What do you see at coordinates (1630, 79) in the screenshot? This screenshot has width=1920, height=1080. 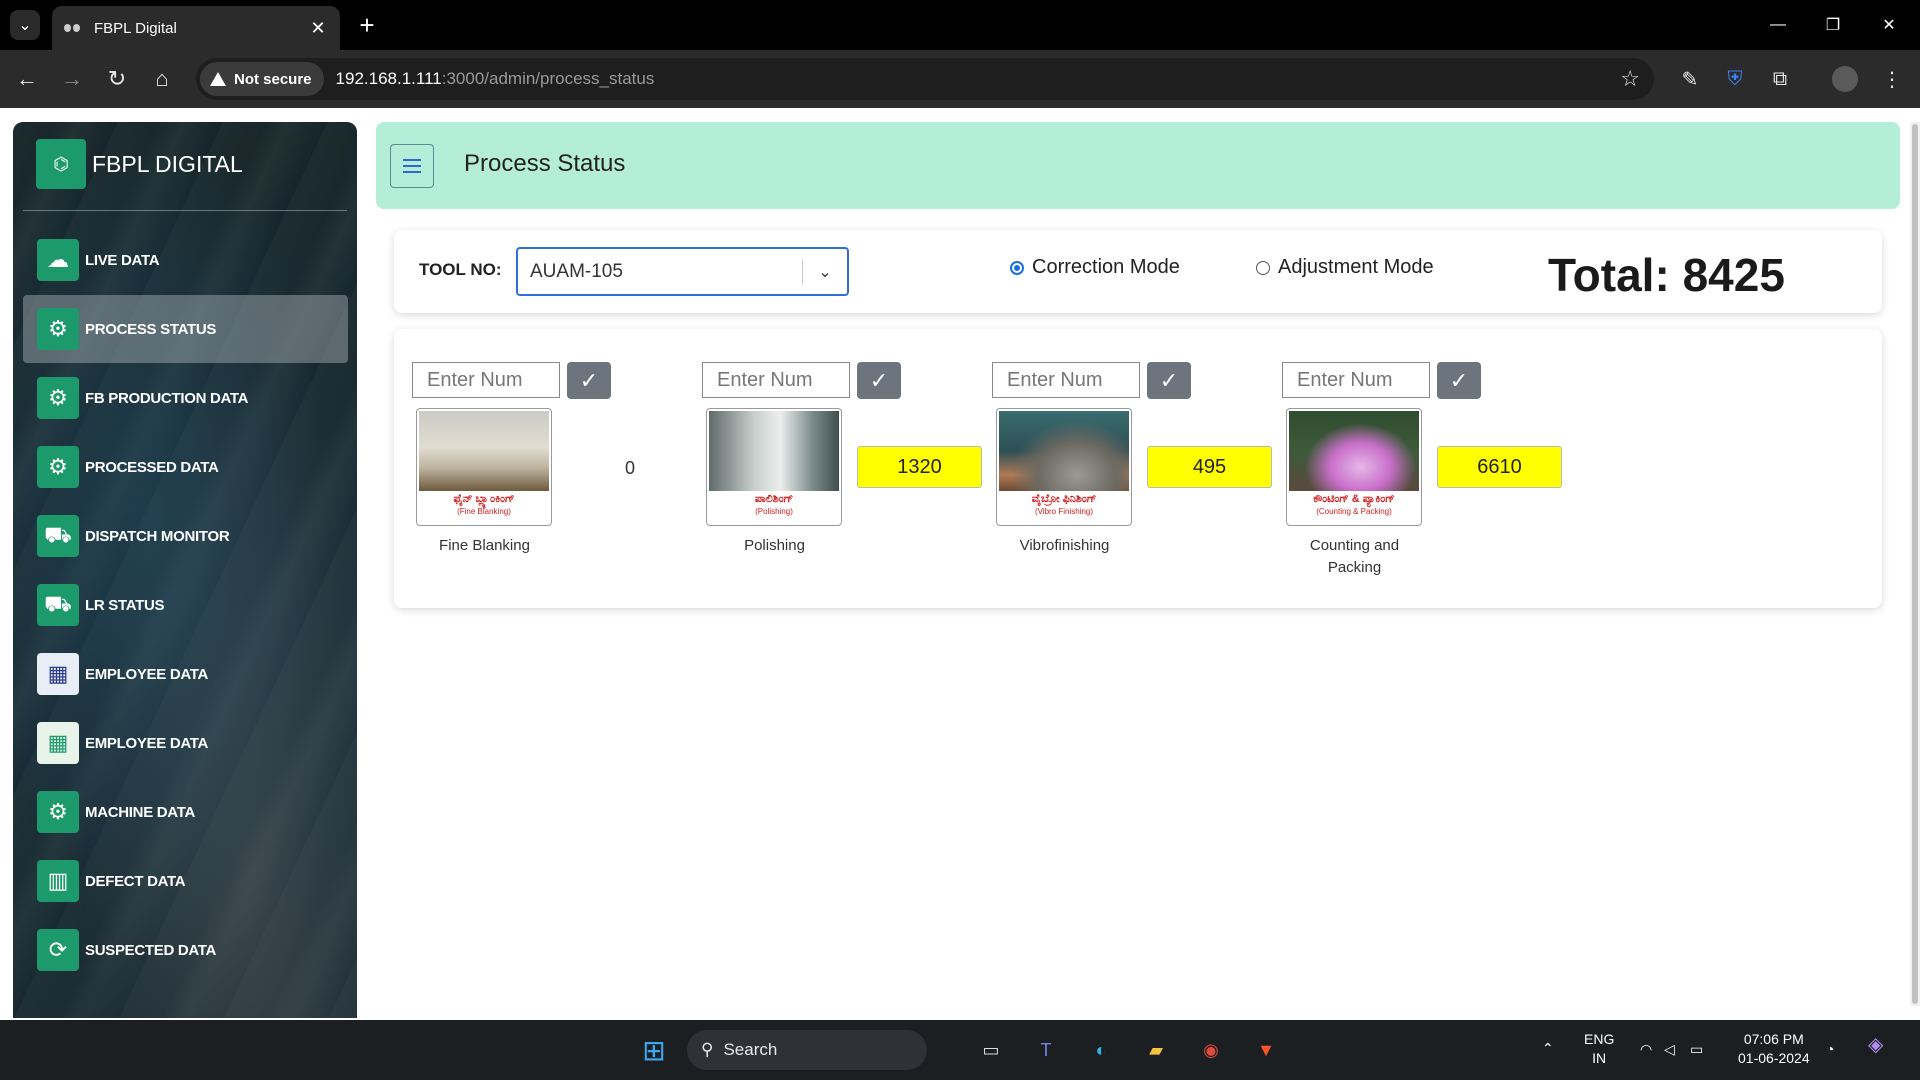 I see `bookmark-star-icon: ☆` at bounding box center [1630, 79].